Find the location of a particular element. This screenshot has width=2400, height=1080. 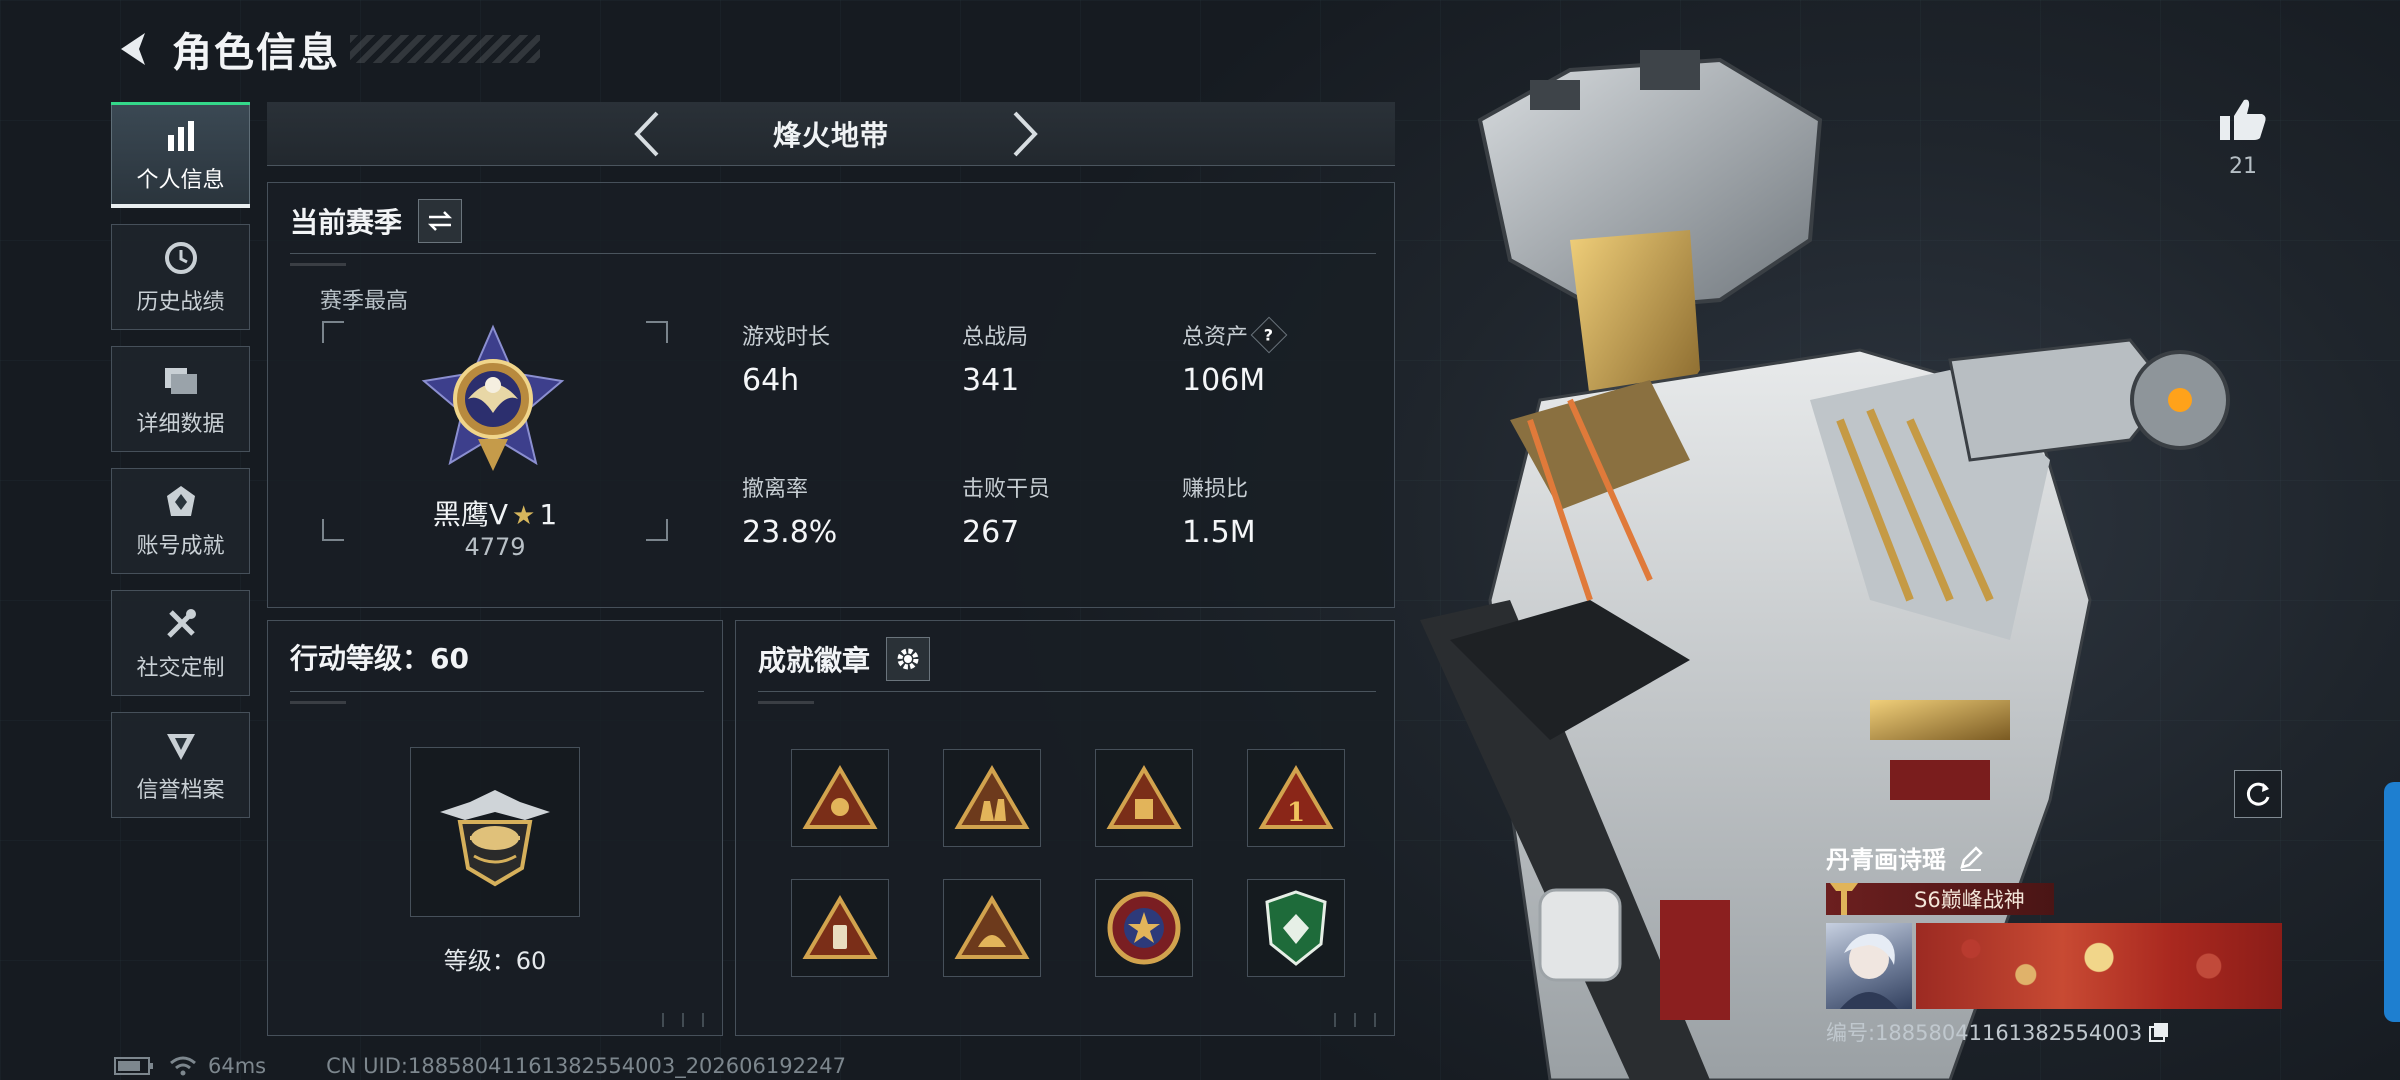

sidebar-item-label: 信誉档案 is located at coordinates (180, 790).